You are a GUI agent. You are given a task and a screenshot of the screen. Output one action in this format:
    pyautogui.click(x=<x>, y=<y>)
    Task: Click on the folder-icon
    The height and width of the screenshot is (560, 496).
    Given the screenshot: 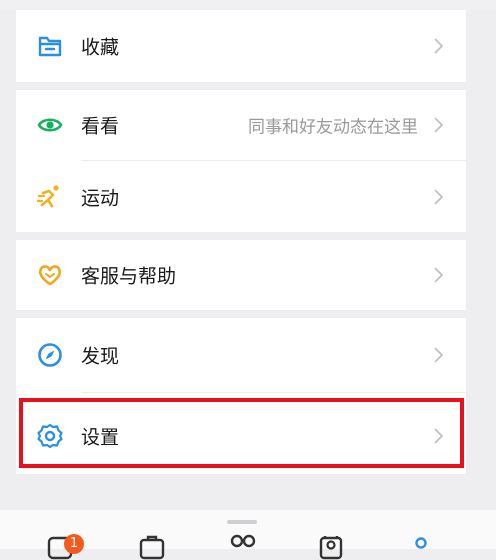 What is the action you would take?
    pyautogui.click(x=50, y=46)
    